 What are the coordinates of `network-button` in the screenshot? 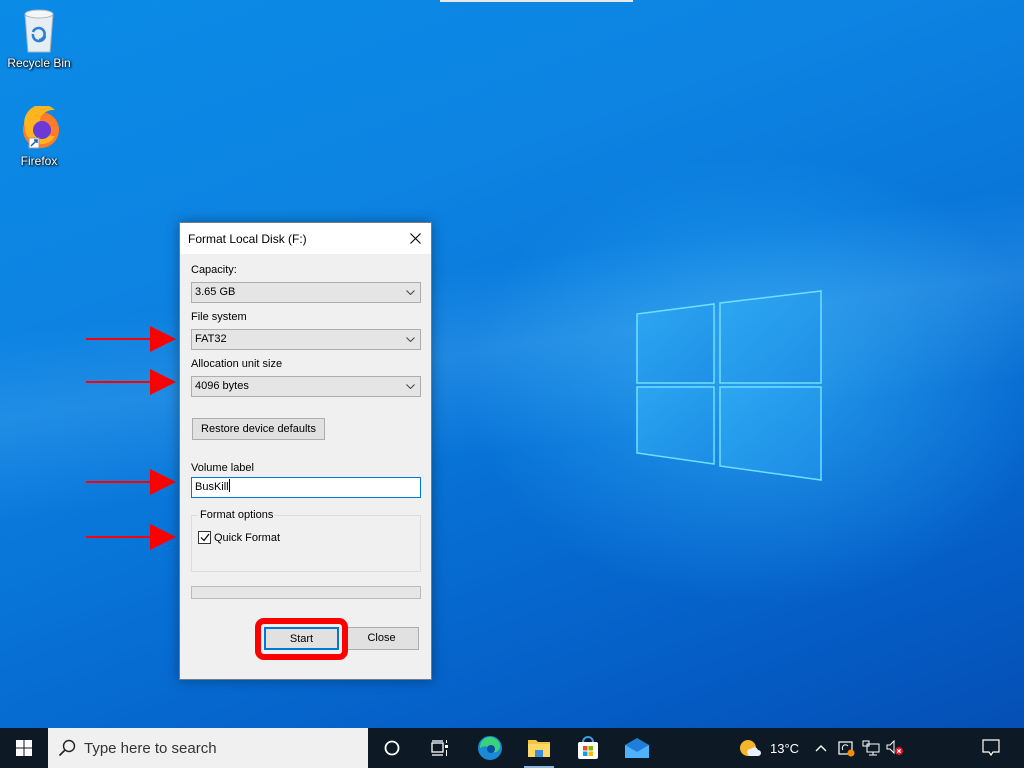 It's located at (871, 748).